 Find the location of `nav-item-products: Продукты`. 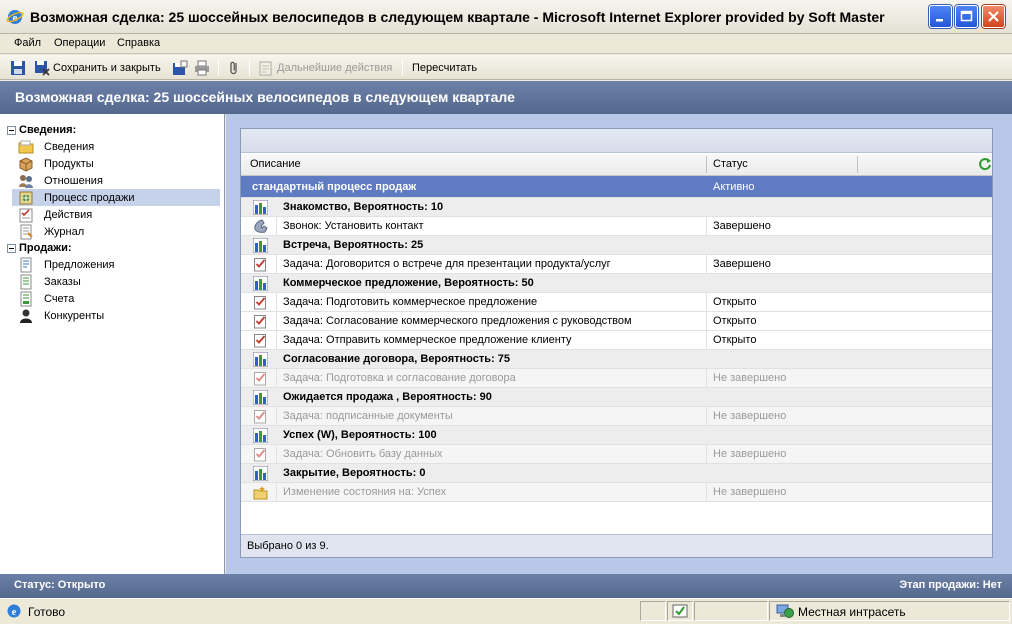

nav-item-products: Продукты is located at coordinates (116, 163).